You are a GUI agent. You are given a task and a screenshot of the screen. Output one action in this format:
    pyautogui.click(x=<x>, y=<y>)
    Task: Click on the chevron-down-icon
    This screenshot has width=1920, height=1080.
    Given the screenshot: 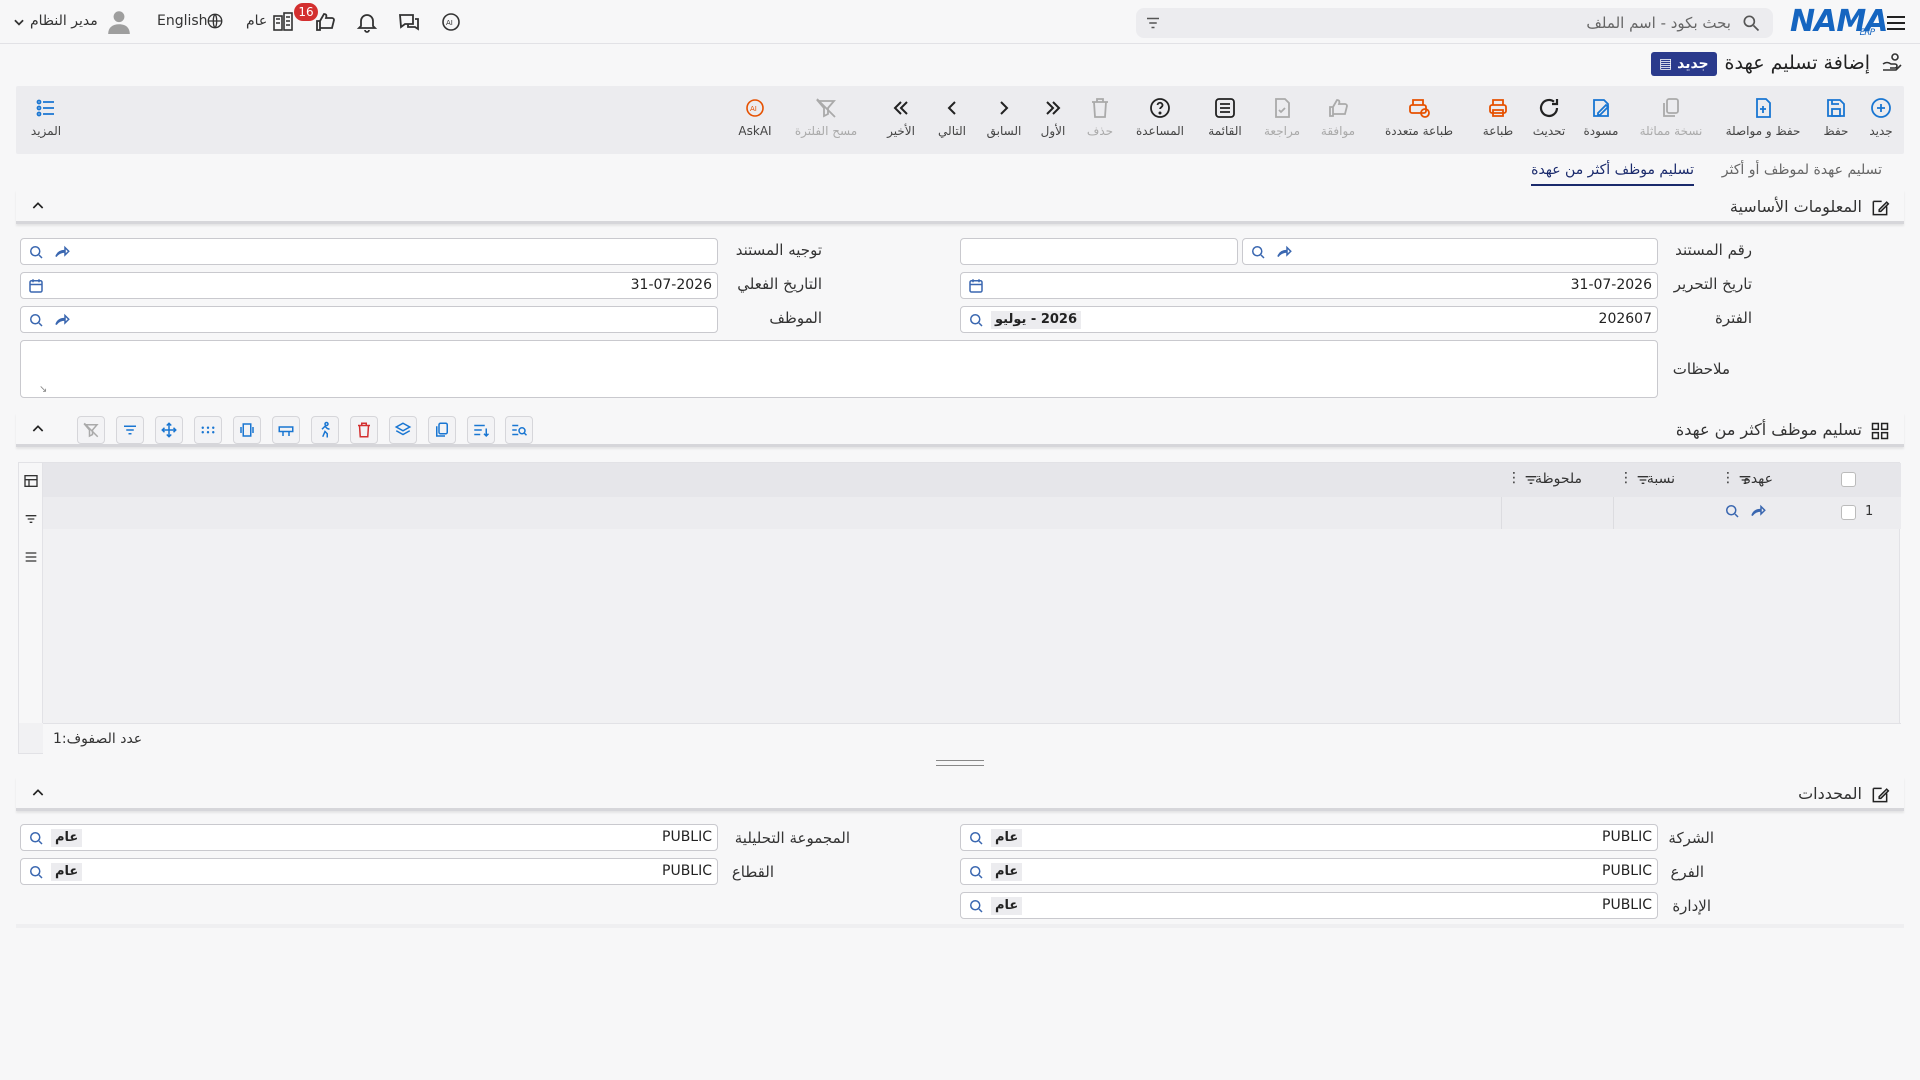 What is the action you would take?
    pyautogui.click(x=19, y=22)
    